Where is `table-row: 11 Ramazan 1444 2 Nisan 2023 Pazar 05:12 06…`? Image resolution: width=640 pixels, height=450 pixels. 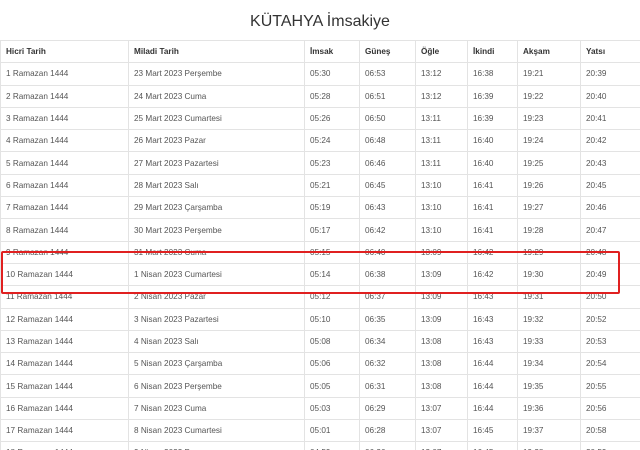
table-row: 11 Ramazan 1444 2 Nisan 2023 Pazar 05:12 06… is located at coordinates (320, 297).